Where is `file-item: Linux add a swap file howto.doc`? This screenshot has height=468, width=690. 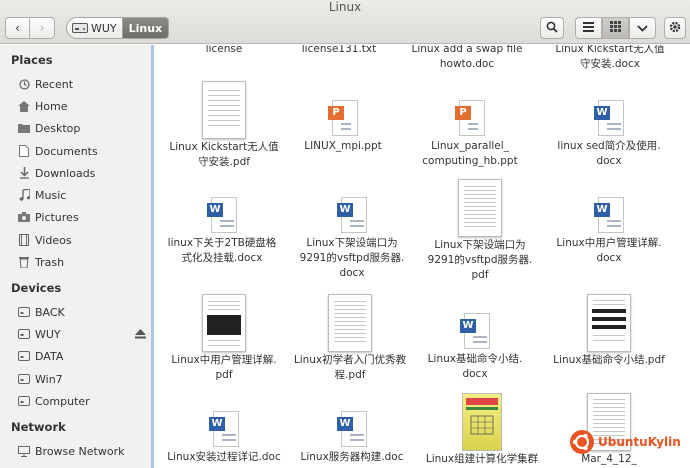
file-item: Linux add a swap file howto.doc is located at coordinates (467, 58).